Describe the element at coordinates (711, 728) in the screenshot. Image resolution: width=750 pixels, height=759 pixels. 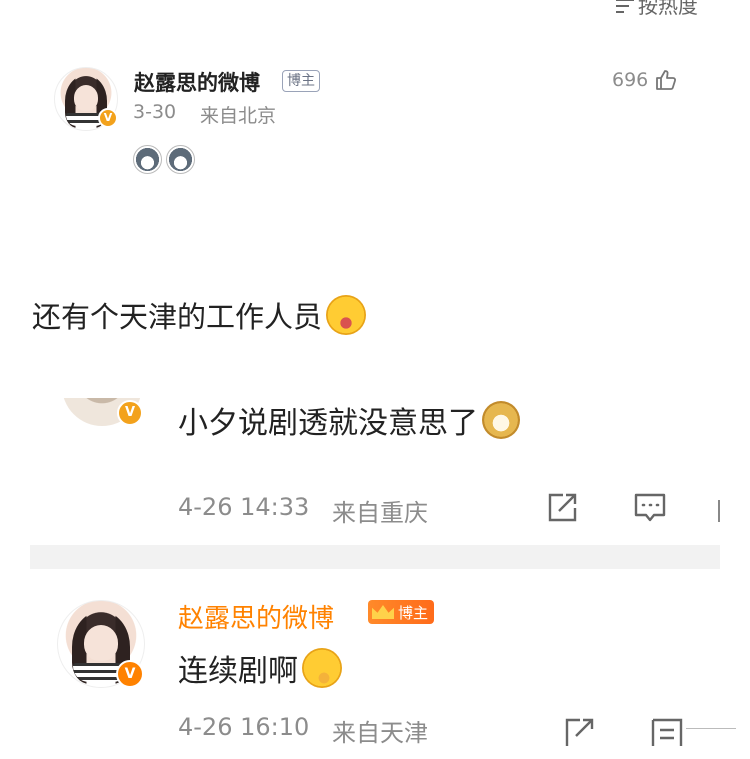
I see `watermark-stroke` at that location.